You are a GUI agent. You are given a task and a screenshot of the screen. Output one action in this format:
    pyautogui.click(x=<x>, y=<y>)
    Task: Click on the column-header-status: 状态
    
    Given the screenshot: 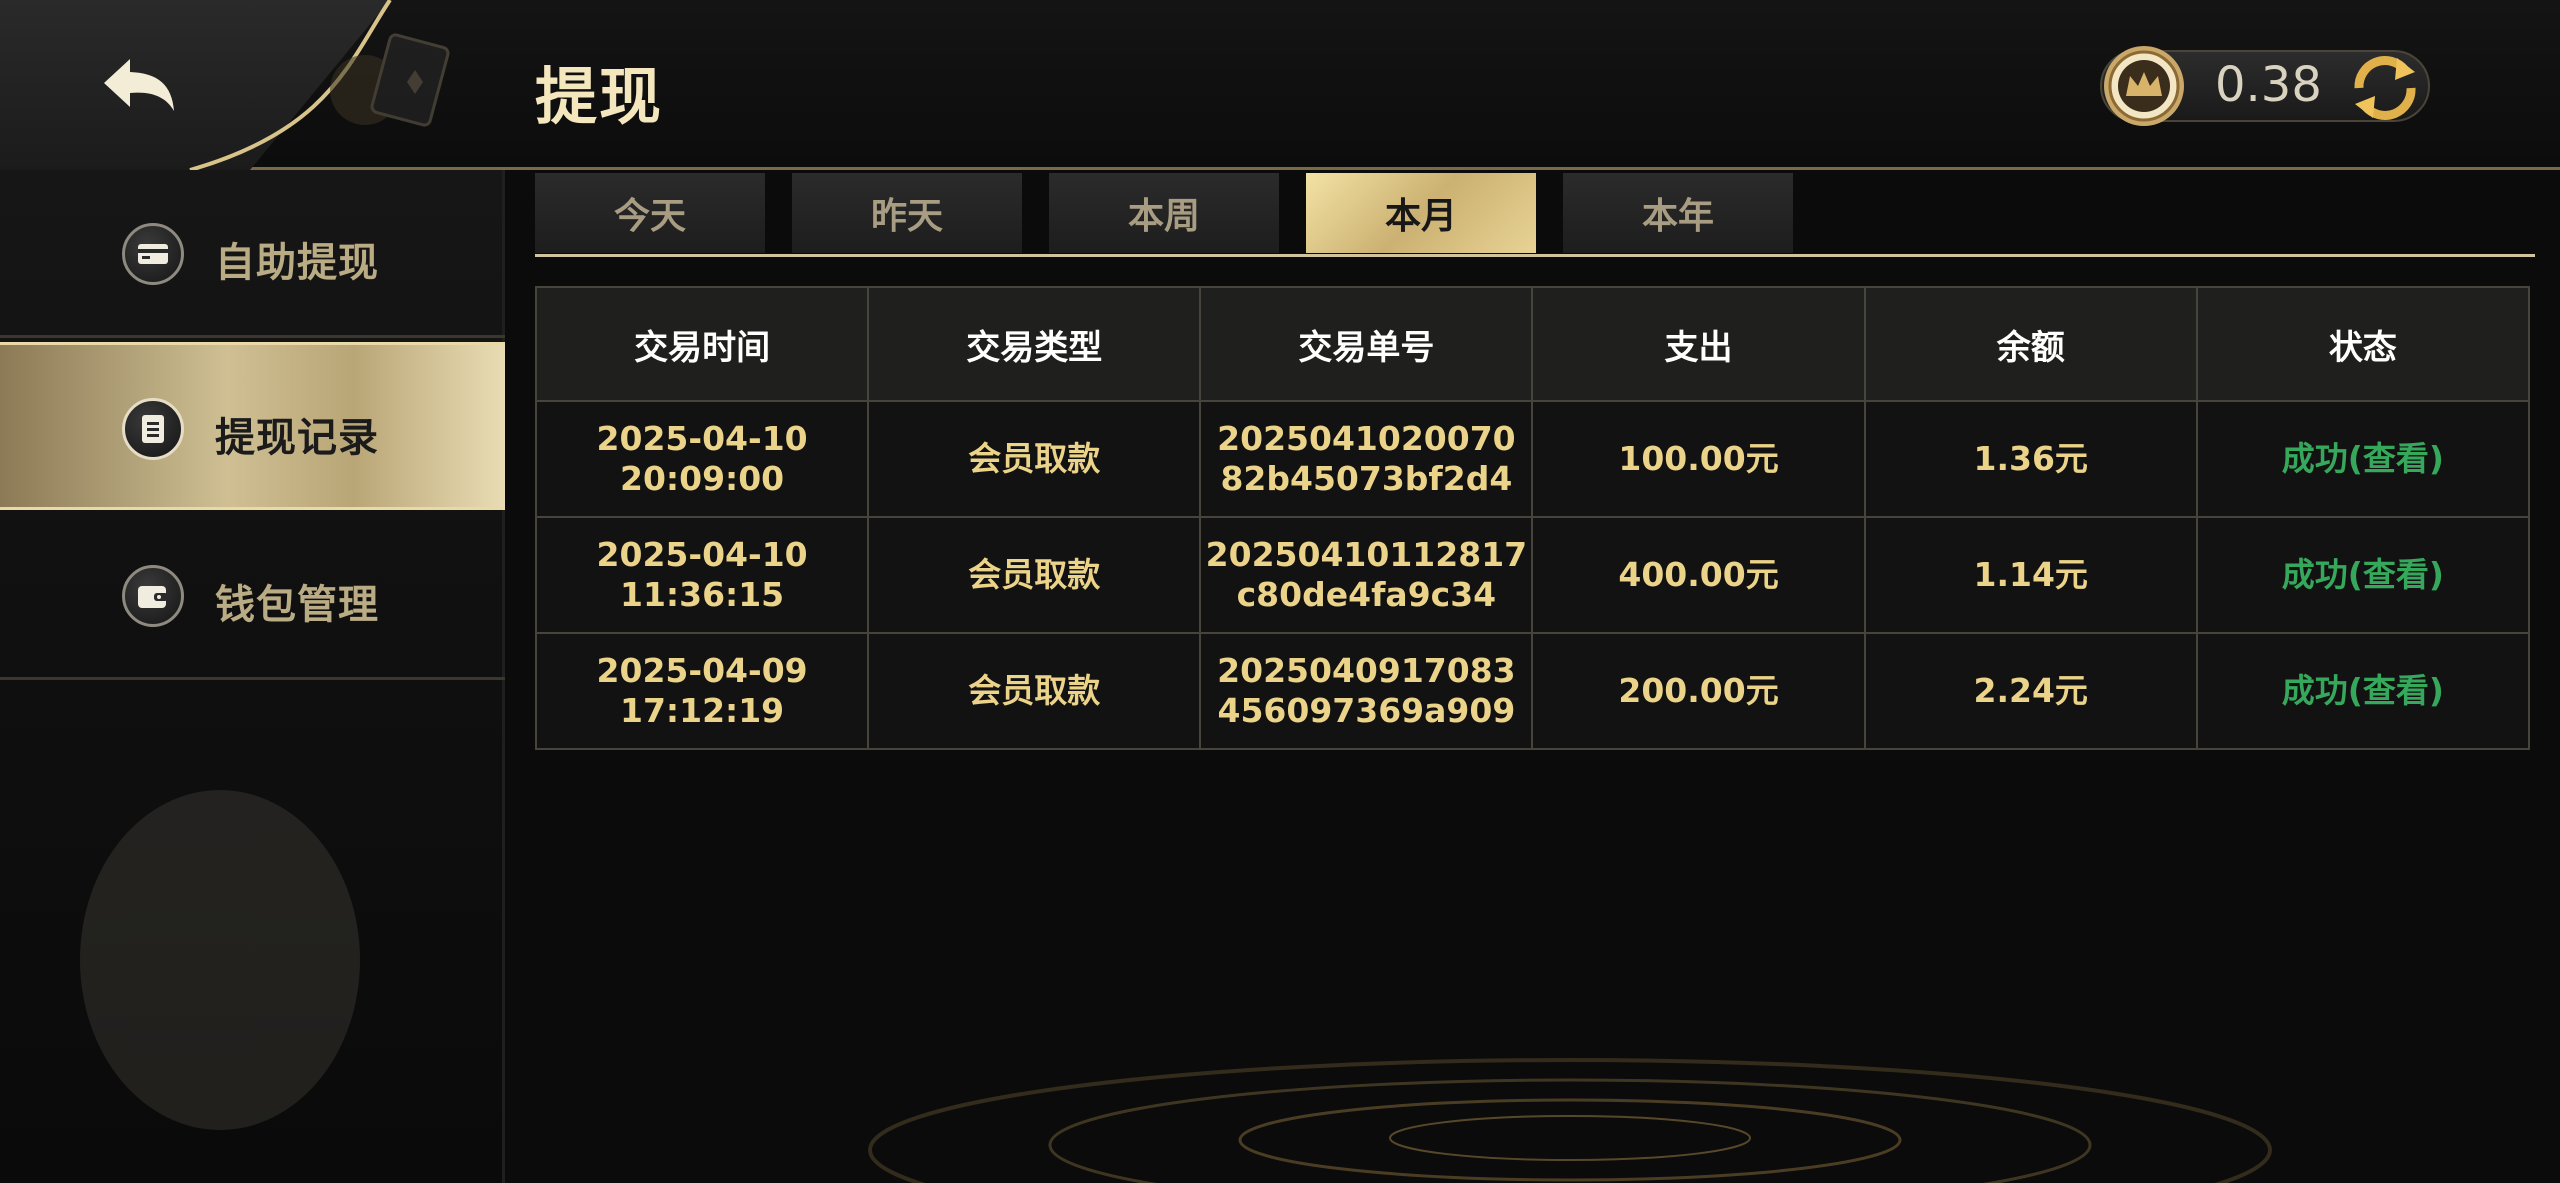 What is the action you would take?
    pyautogui.click(x=2363, y=344)
    